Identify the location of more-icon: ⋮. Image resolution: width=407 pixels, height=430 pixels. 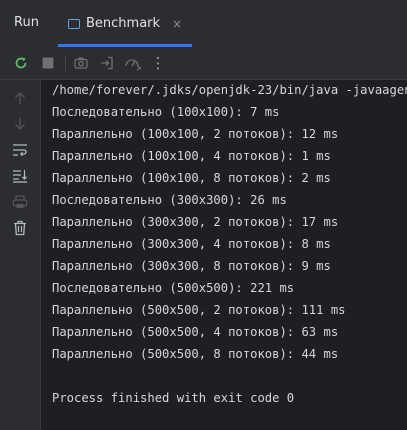
(158, 63).